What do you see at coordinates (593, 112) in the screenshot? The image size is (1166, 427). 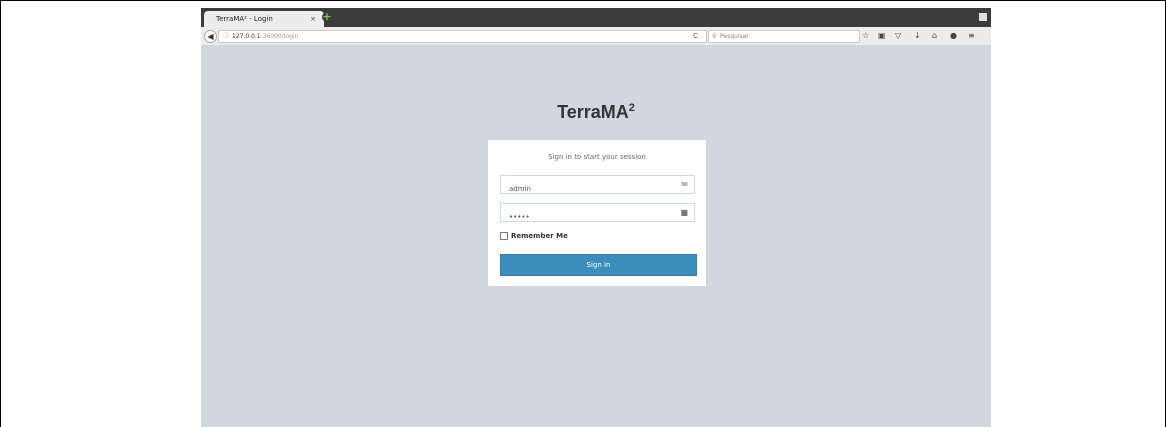 I see `logo-text: TerraMA` at bounding box center [593, 112].